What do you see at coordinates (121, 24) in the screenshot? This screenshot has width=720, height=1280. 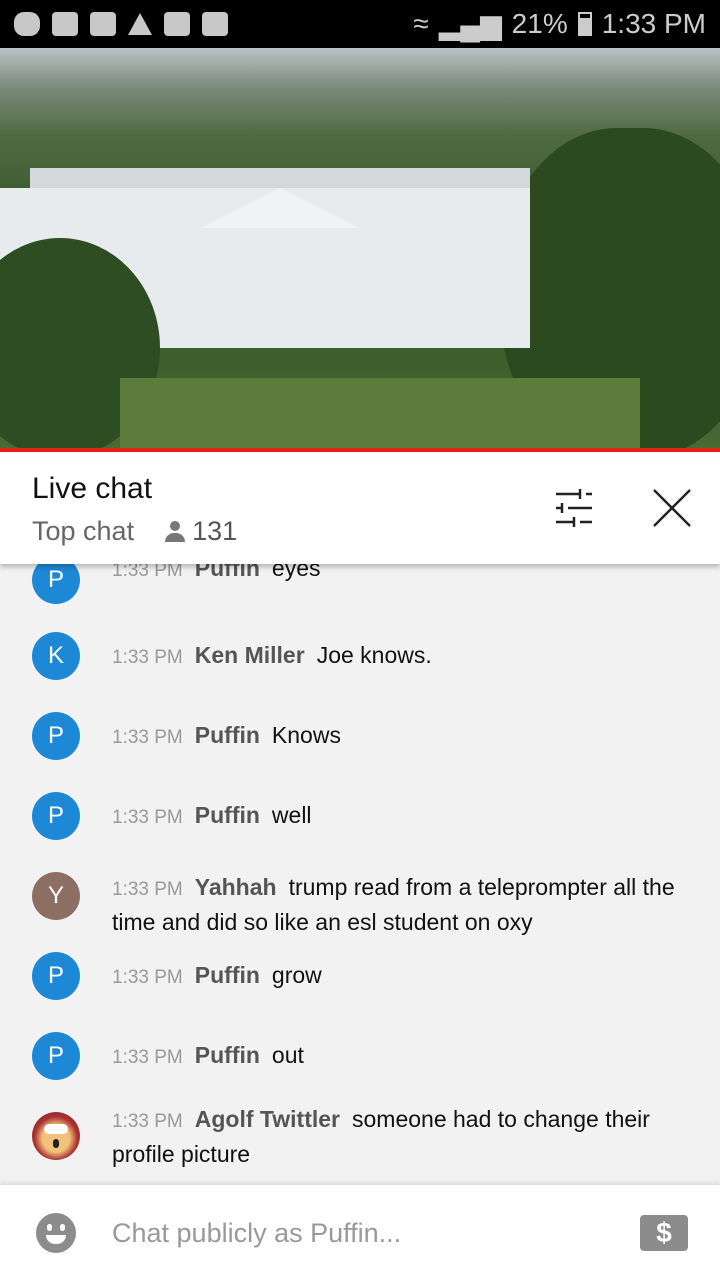 I see `notification-icons` at bounding box center [121, 24].